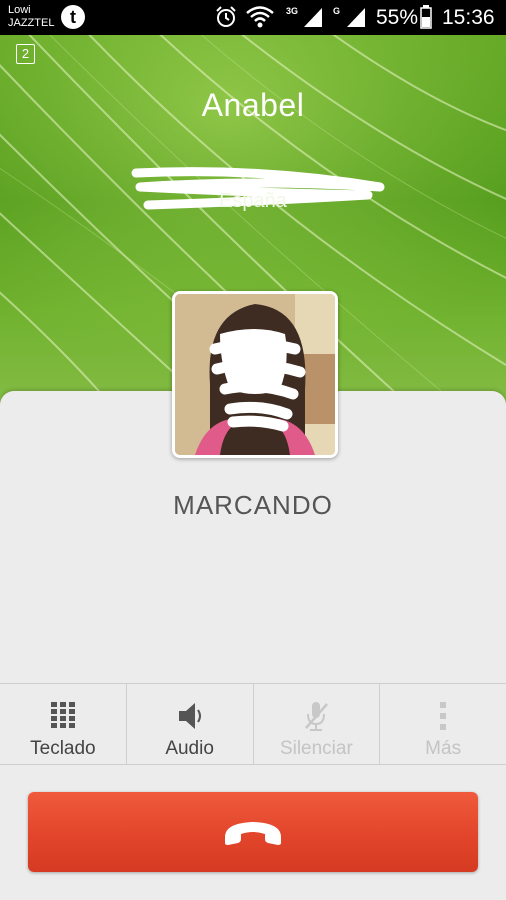 The height and width of the screenshot is (900, 506). I want to click on avatar-photo, so click(255, 374).